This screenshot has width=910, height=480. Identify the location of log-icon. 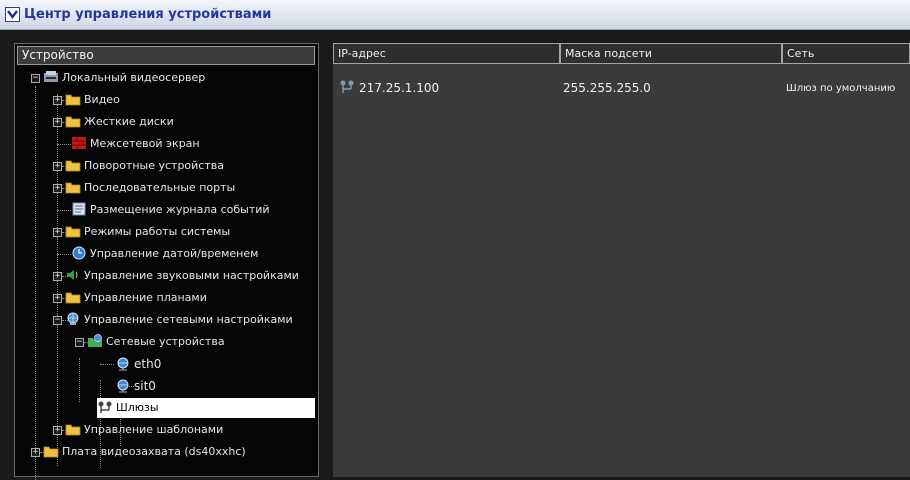
(79, 209).